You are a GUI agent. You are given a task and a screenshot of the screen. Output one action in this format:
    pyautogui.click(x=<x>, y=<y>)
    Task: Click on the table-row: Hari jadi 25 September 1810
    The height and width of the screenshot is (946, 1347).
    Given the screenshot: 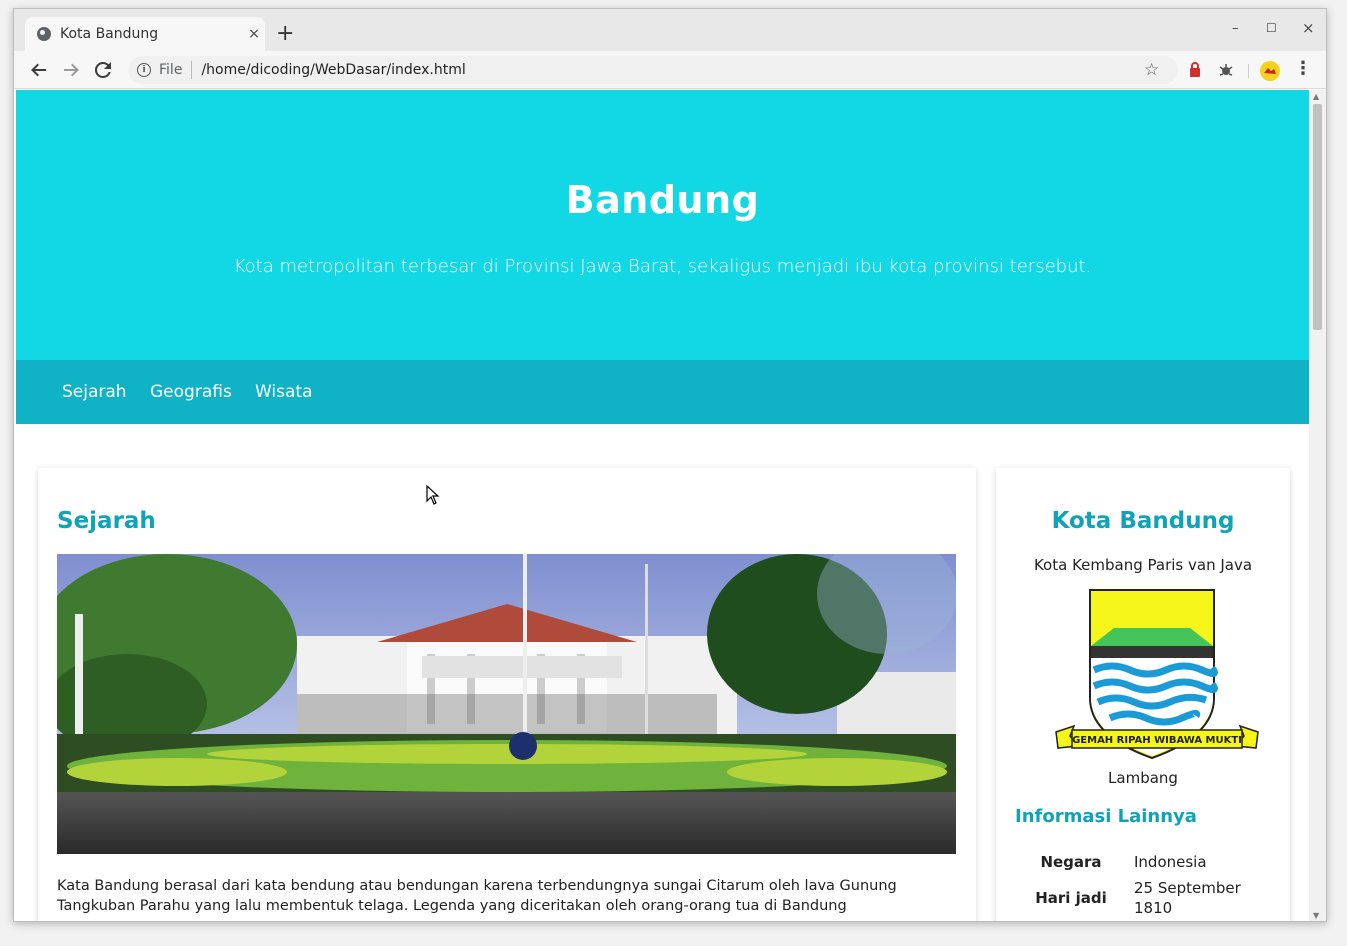 What is the action you would take?
    pyautogui.click(x=1146, y=899)
    